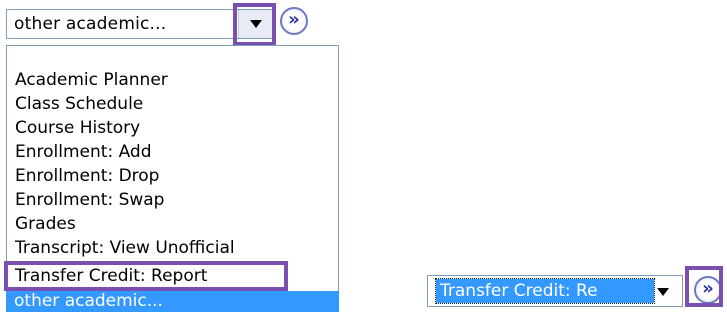  I want to click on transfer-credit-select-value: Transfer Credit: Re, so click(545, 291).